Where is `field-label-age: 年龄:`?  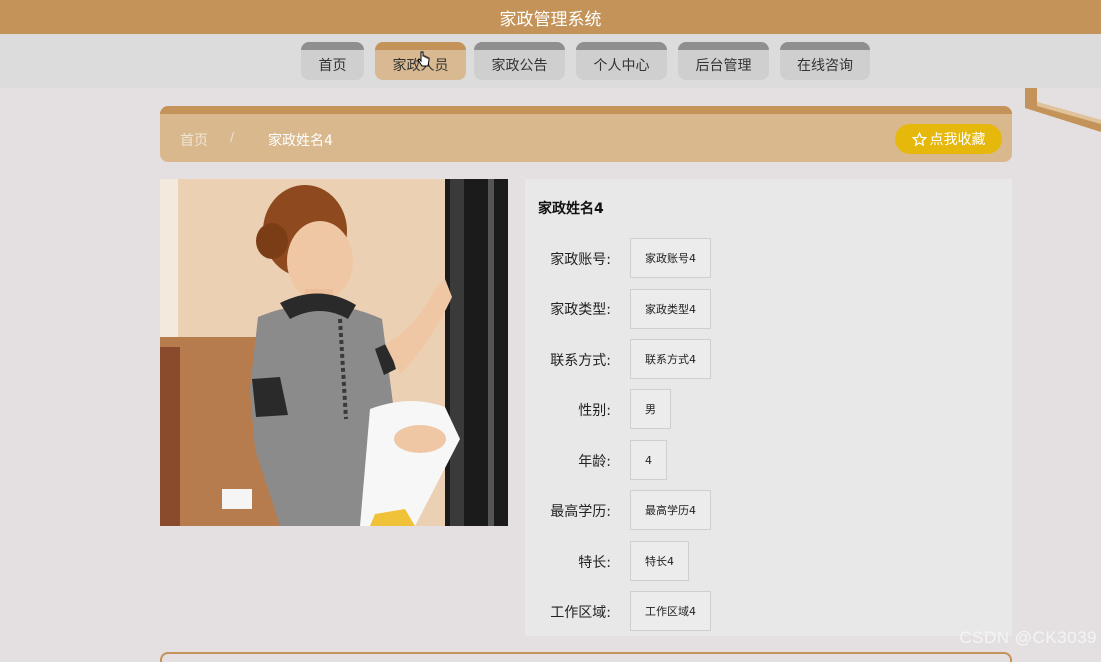
field-label-age: 年龄: is located at coordinates (594, 462).